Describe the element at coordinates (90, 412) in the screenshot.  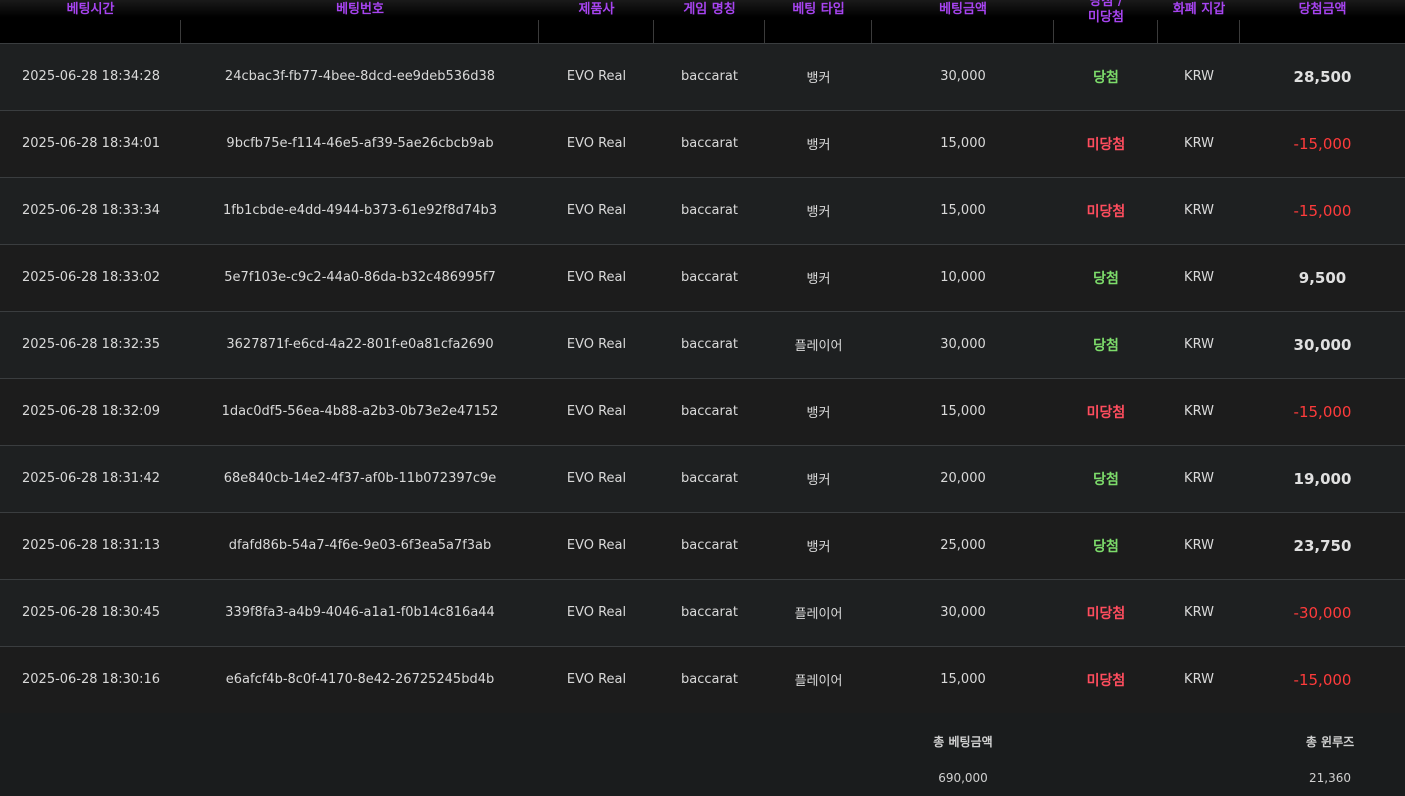
I see `bet-time-cell: 2025-06-28 18:32:09` at that location.